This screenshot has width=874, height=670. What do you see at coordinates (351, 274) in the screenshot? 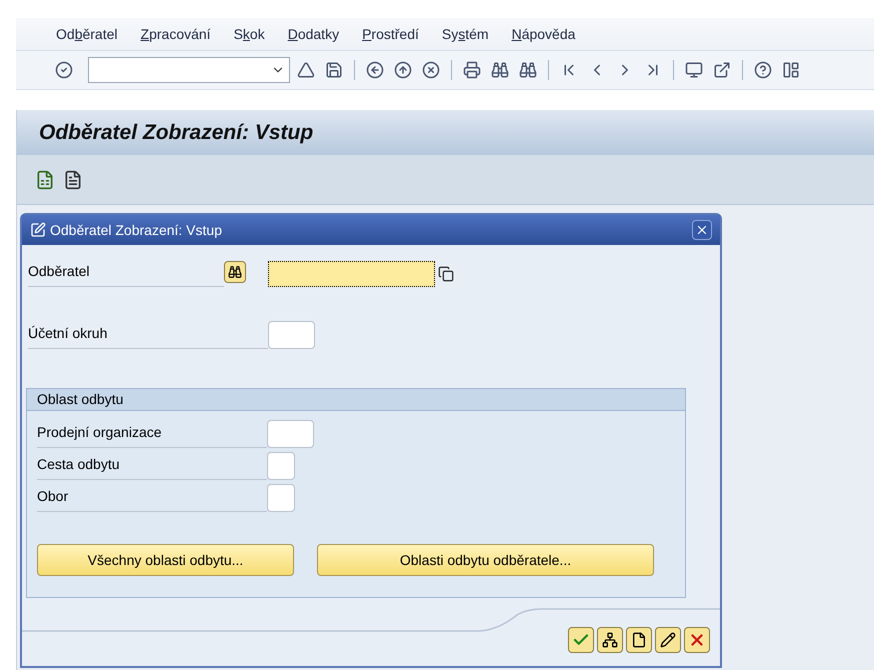
I see `input-field` at bounding box center [351, 274].